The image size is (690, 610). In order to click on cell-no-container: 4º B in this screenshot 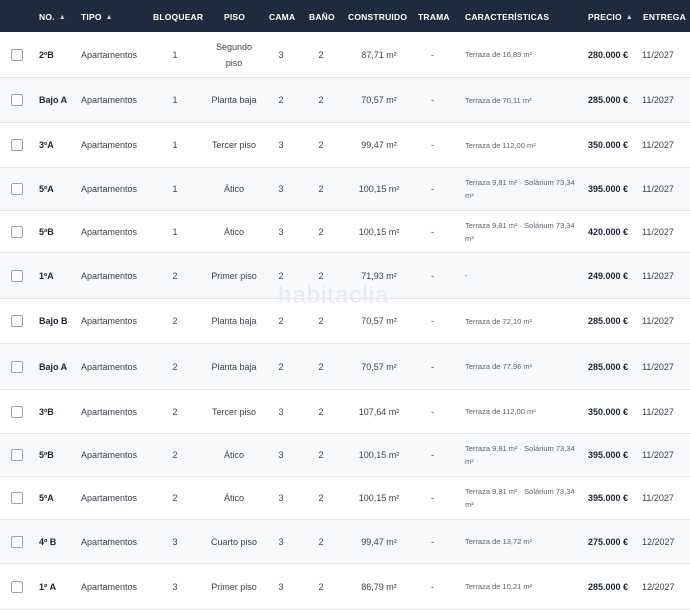, I will do `click(57, 541)`.